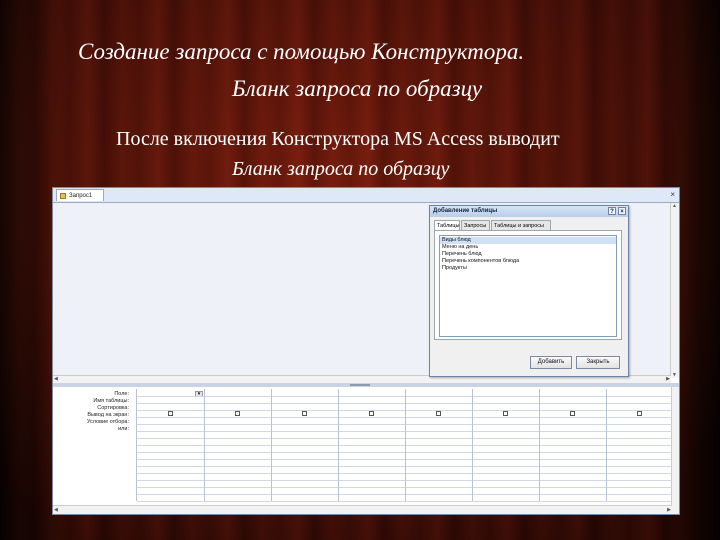 The width and height of the screenshot is (720, 540). What do you see at coordinates (674, 375) in the screenshot?
I see `scroll-down-icon: ▼` at bounding box center [674, 375].